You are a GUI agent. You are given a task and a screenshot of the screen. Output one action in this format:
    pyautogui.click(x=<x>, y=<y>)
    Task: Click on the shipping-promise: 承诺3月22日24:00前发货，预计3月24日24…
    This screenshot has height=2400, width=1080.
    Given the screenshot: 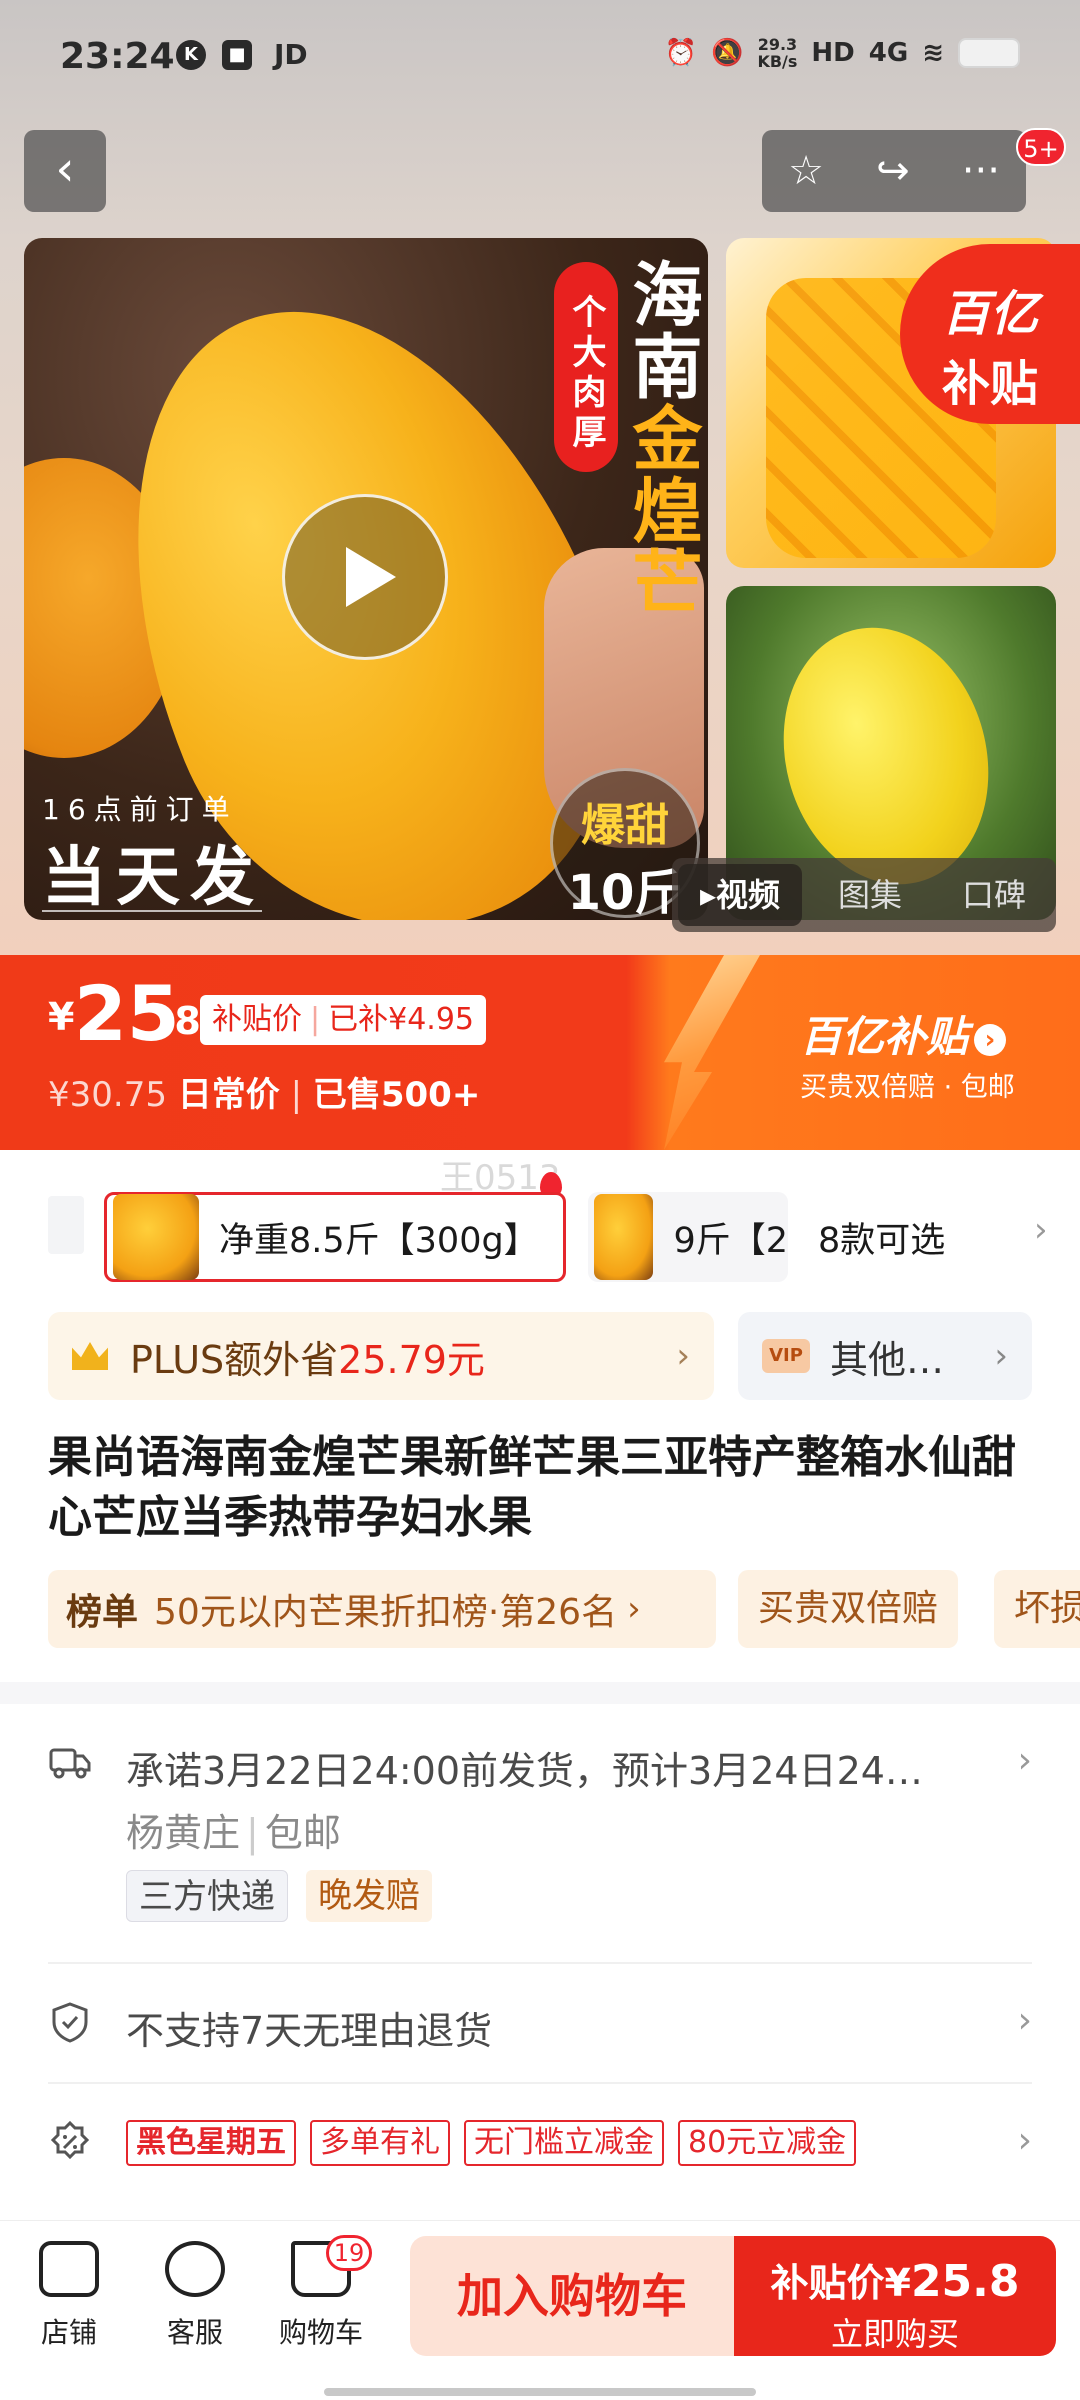 What is the action you would take?
    pyautogui.click(x=524, y=1771)
    